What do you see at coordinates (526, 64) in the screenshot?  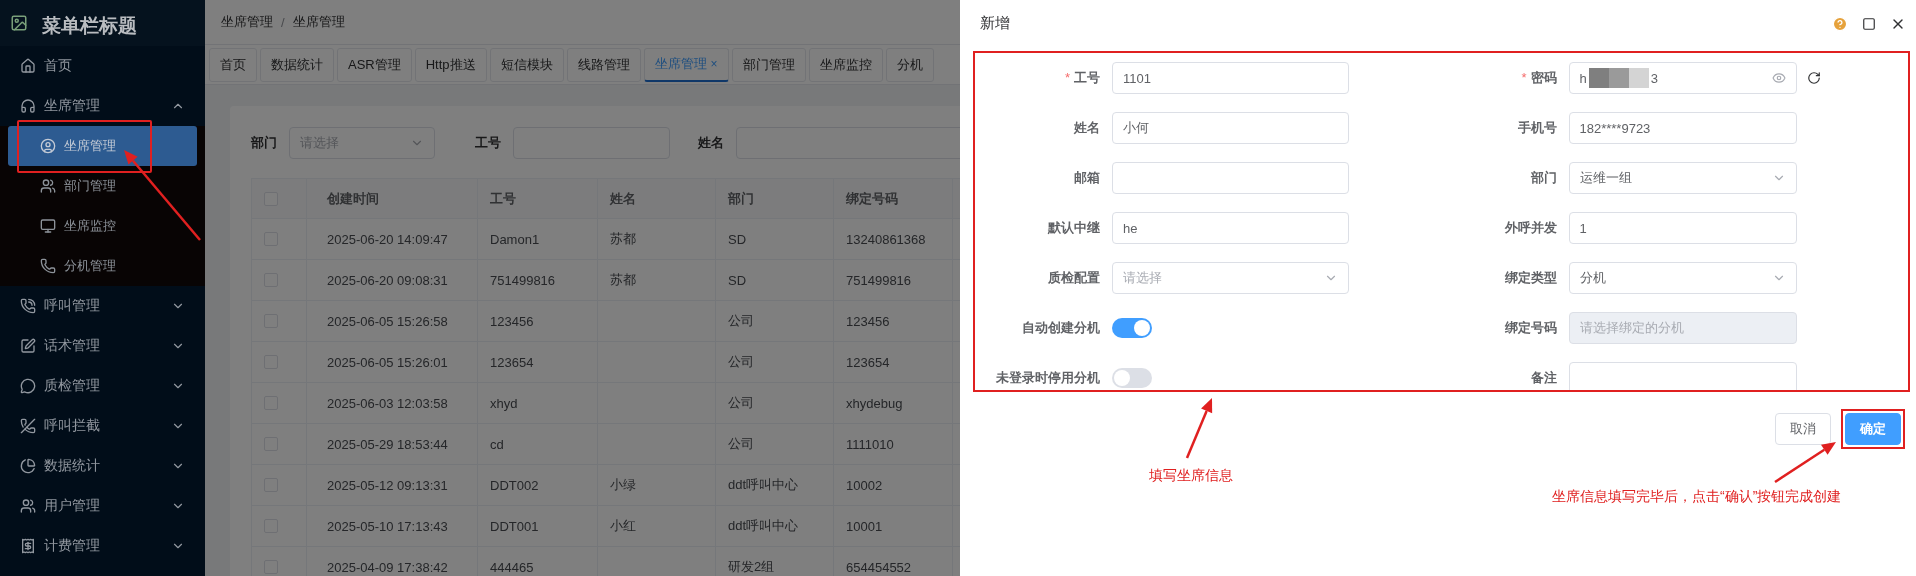 I see `page-tab: 短信模块` at bounding box center [526, 64].